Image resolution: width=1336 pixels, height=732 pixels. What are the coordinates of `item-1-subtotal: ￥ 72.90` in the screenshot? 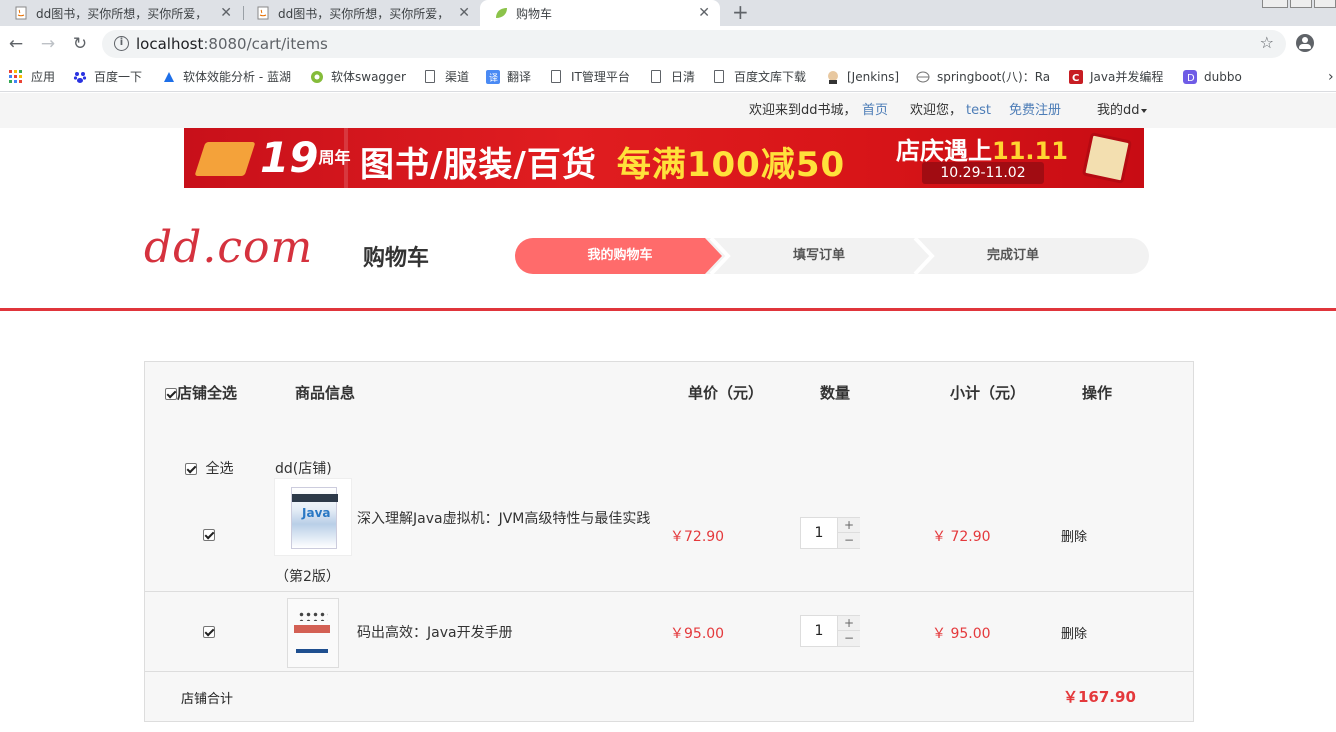 It's located at (961, 537).